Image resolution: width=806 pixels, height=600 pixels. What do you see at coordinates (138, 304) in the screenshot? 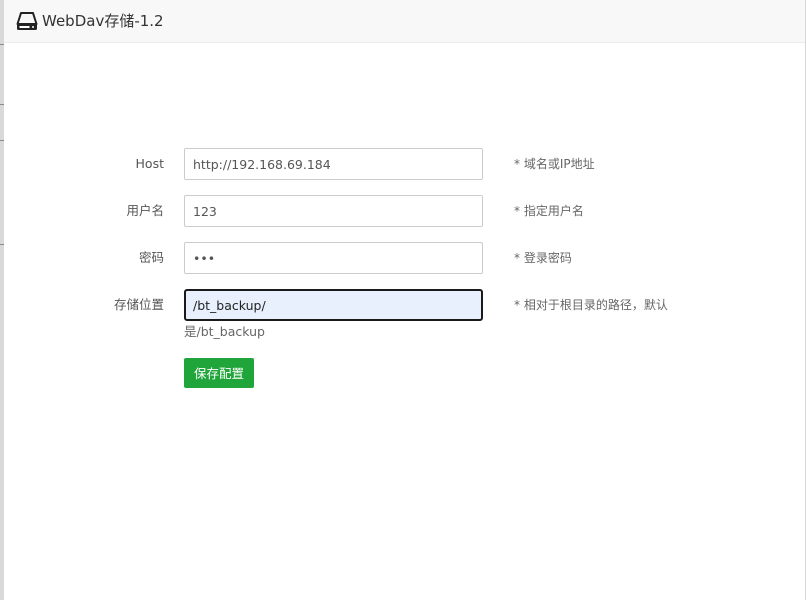
I see `storage-path-label: 存储位置` at bounding box center [138, 304].